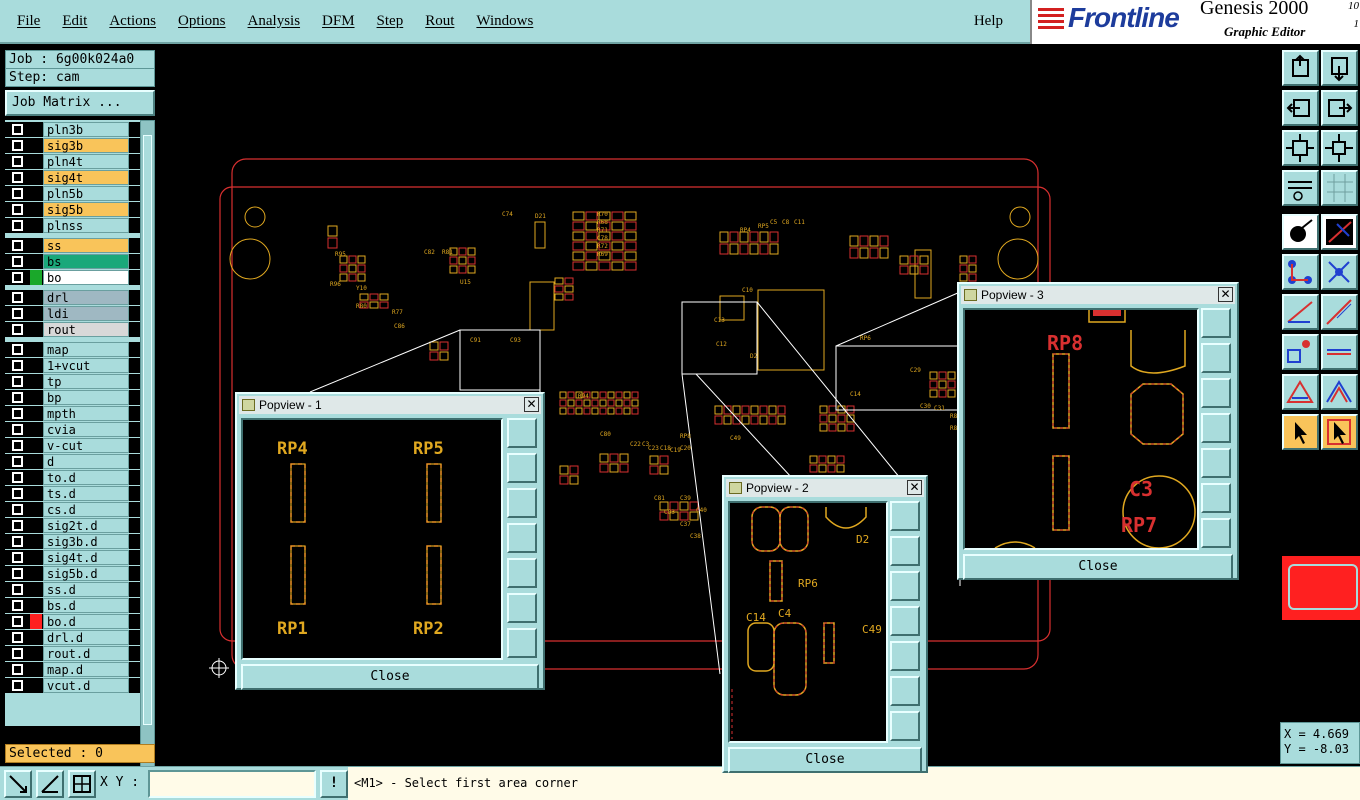 This screenshot has height=800, width=1360. Describe the element at coordinates (1216, 463) in the screenshot. I see `popview-pan-right-icon` at that location.